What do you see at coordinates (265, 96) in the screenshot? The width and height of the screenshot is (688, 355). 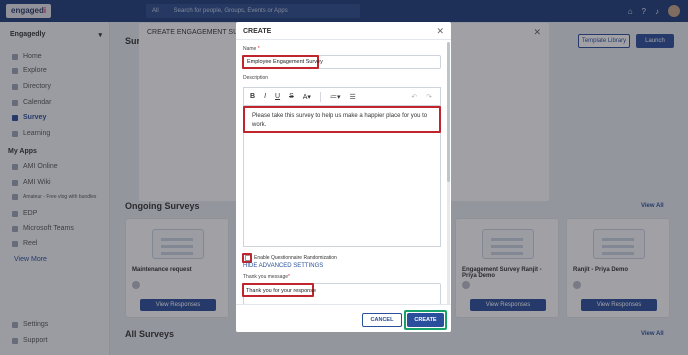 I see `italic-button: I` at bounding box center [265, 96].